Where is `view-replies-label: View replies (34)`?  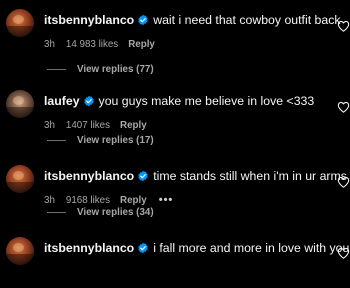
view-replies-label: View replies (34) is located at coordinates (115, 212).